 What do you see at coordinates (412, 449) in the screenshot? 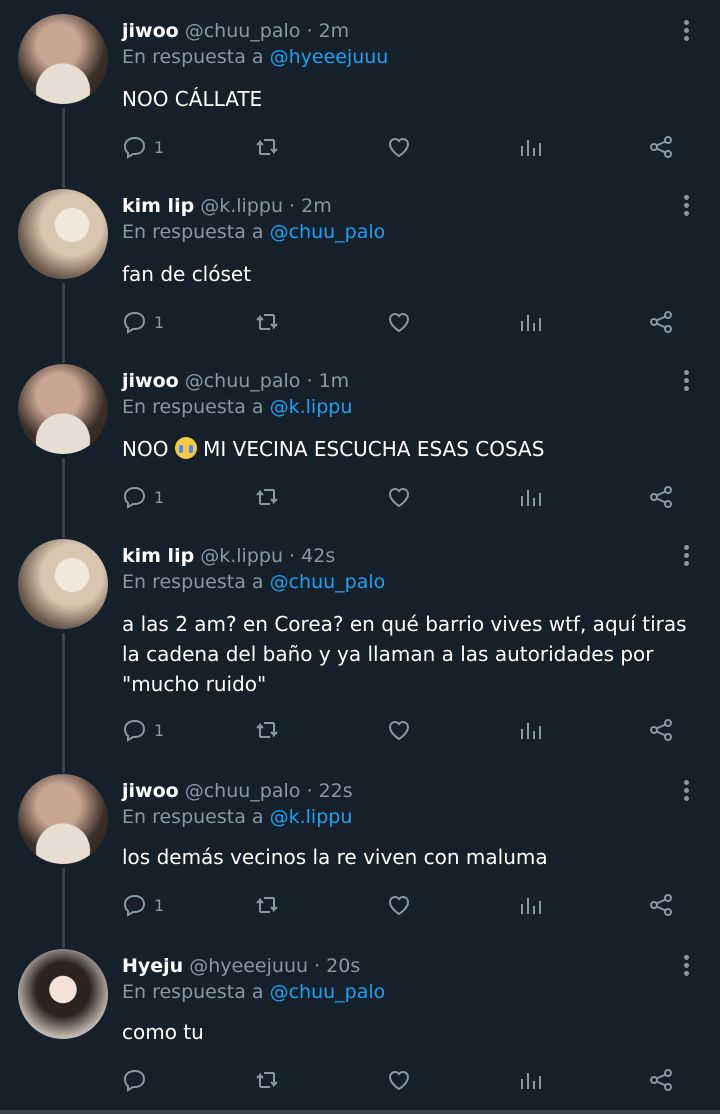
I see `tweet-text: NOO MI VECINA ESCUCHA ESAS COSAS` at bounding box center [412, 449].